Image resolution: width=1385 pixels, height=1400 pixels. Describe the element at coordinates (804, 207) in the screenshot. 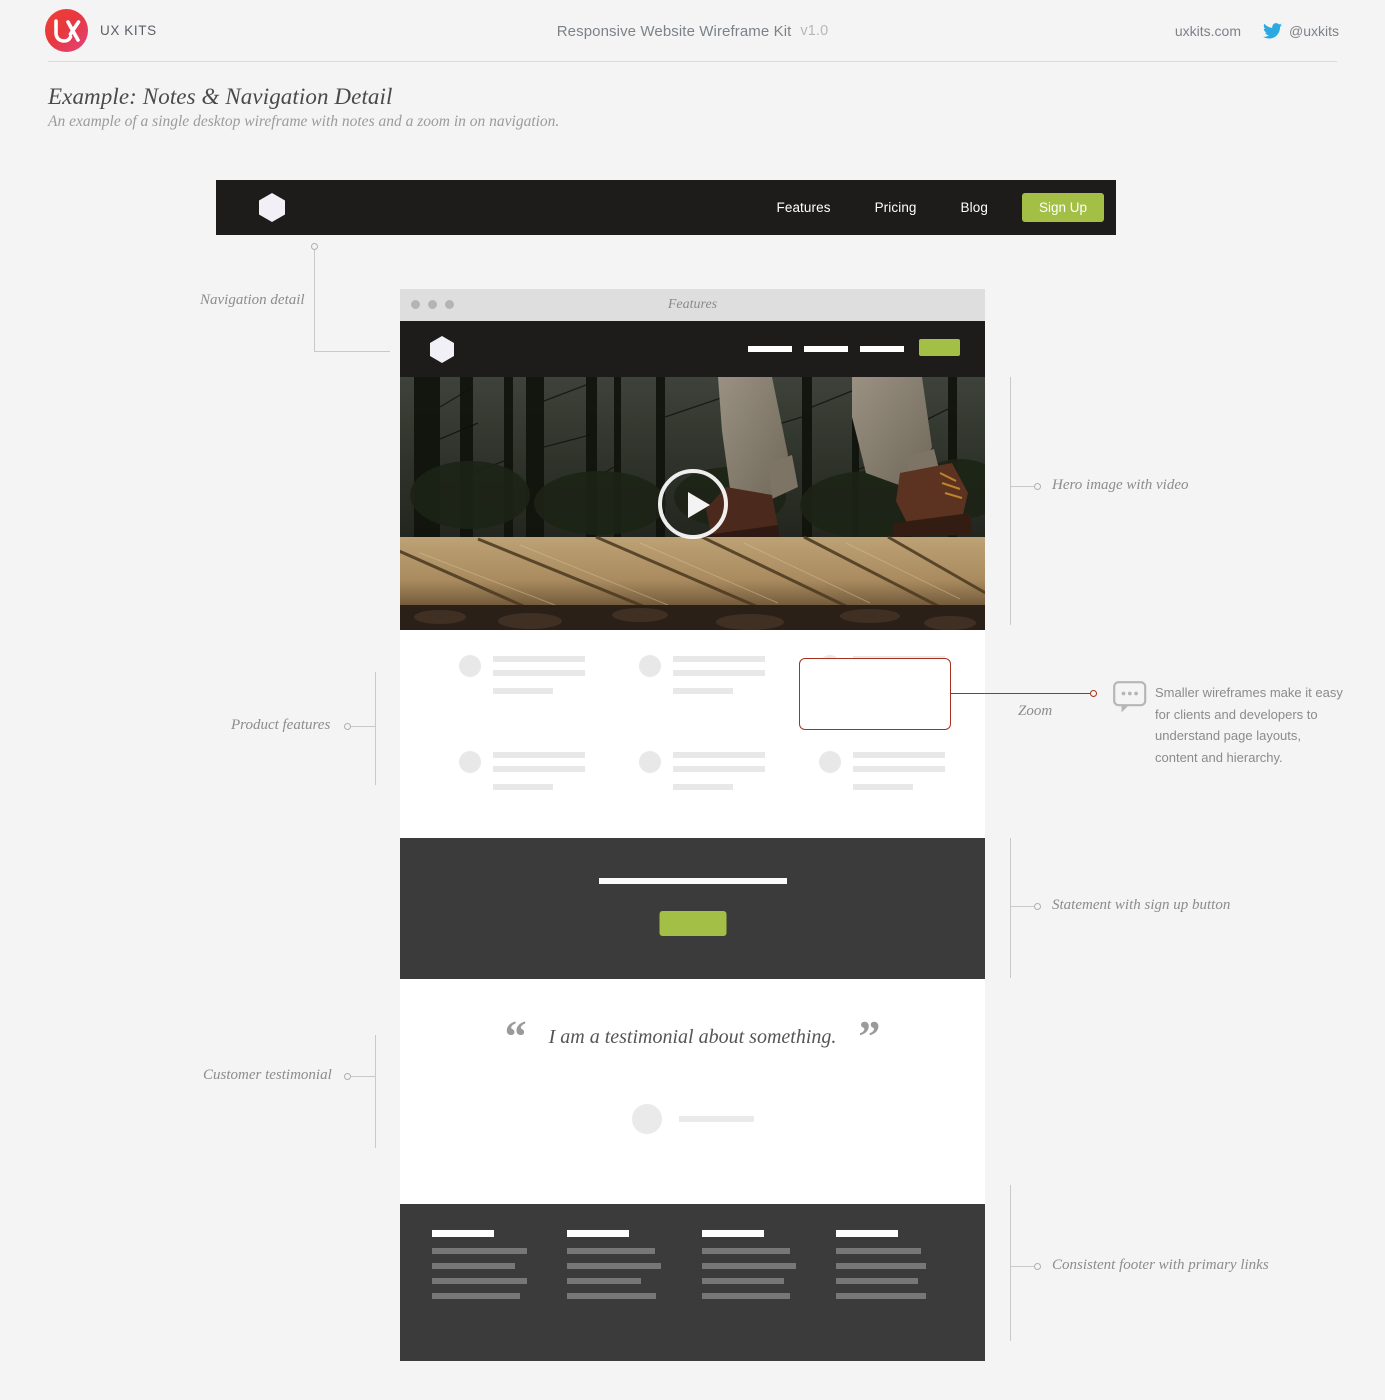

I see `nav-link-features: Features` at that location.